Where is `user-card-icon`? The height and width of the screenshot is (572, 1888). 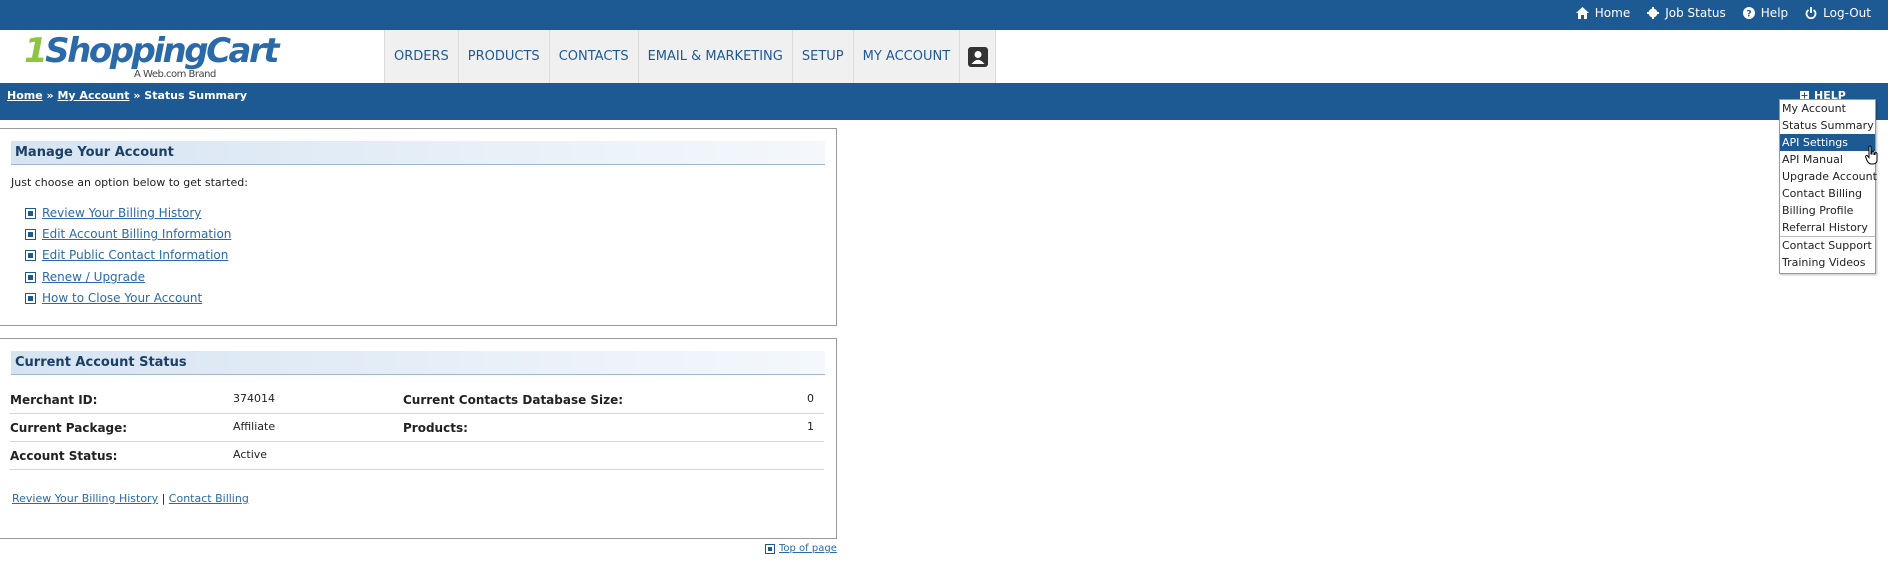
user-card-icon is located at coordinates (977, 56).